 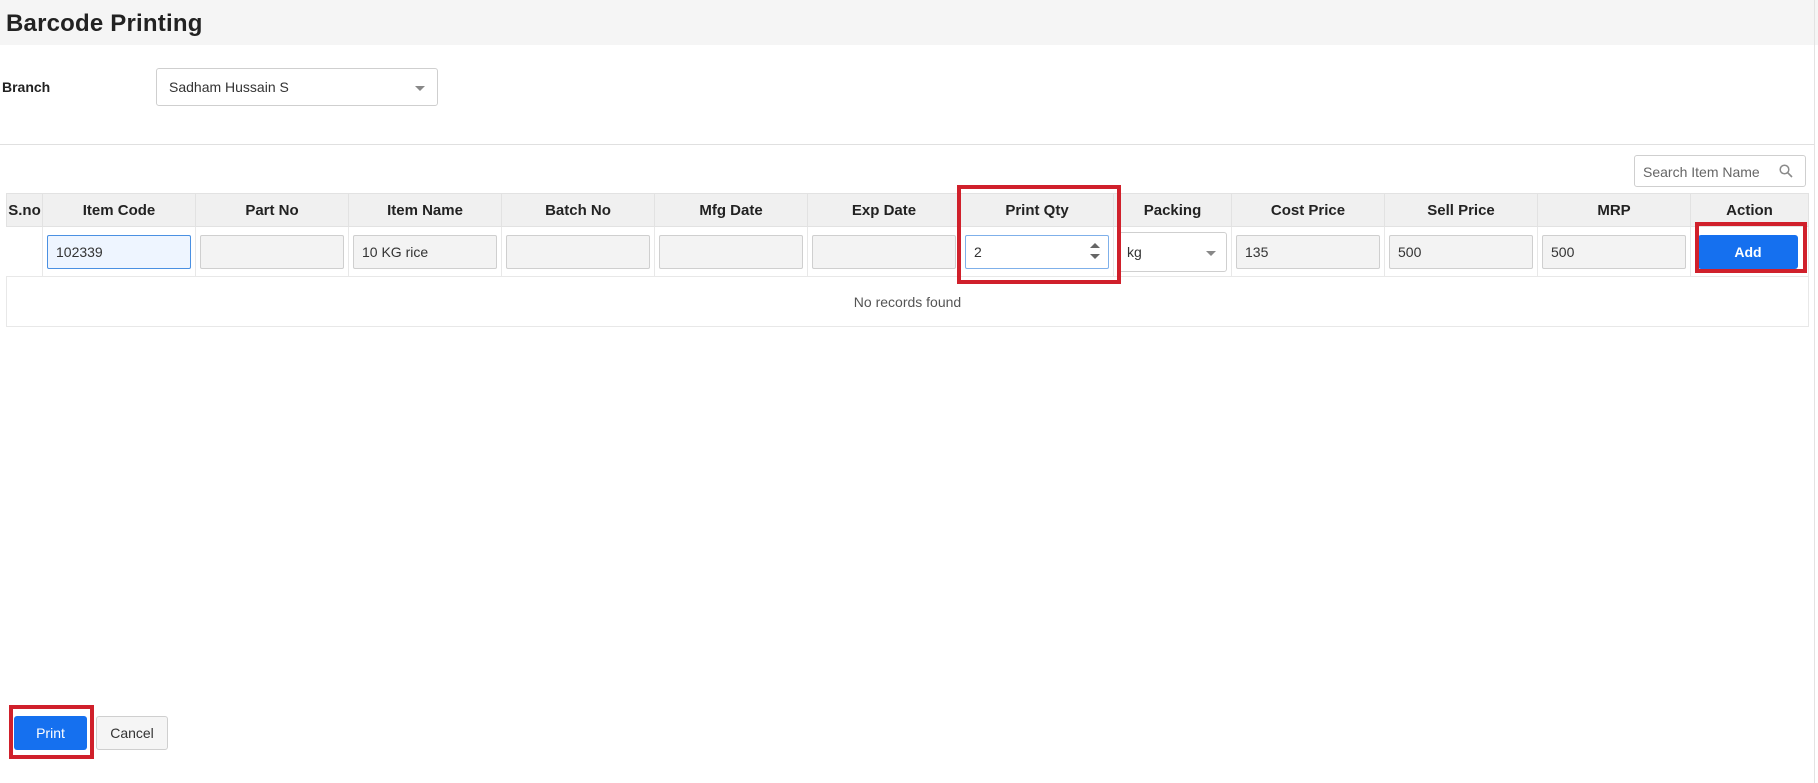 I want to click on header-item-name: Item Name, so click(x=425, y=210).